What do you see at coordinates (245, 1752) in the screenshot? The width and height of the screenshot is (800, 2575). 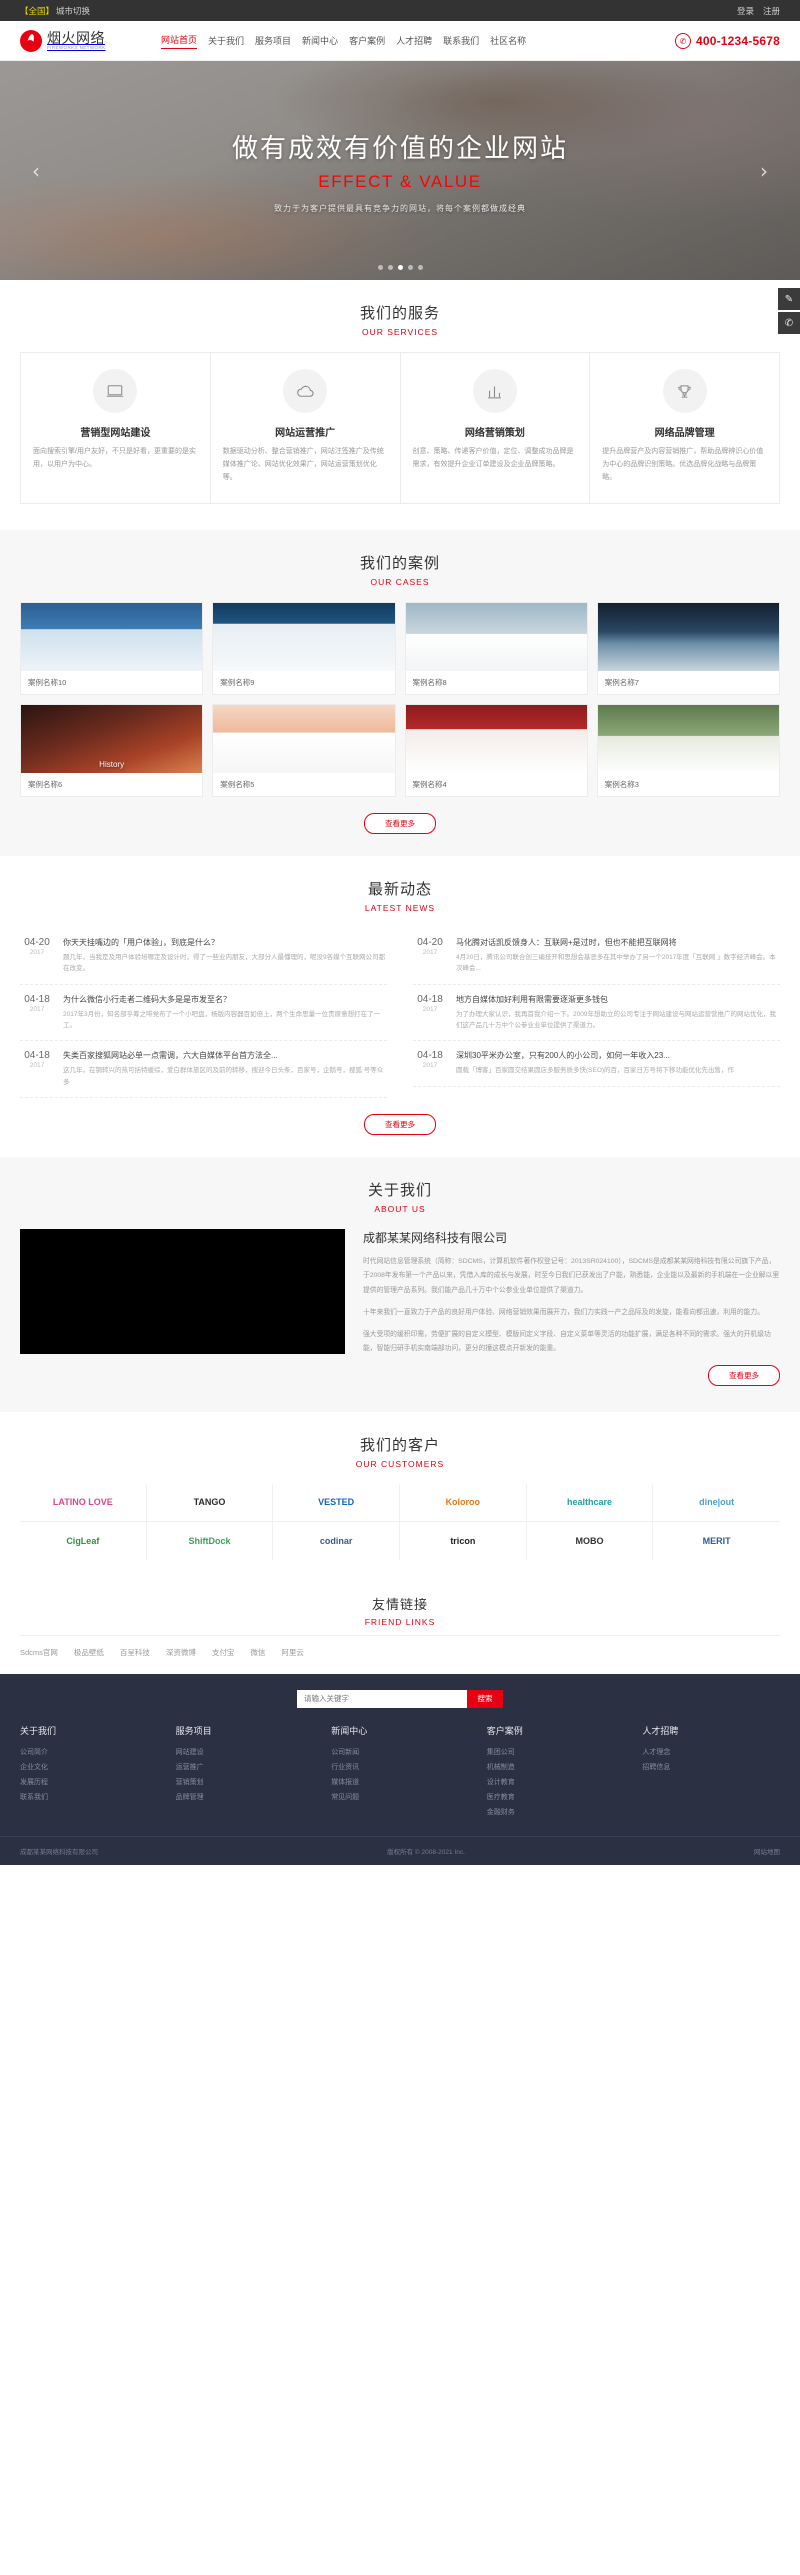 I see `footer-link: 网站建设` at bounding box center [245, 1752].